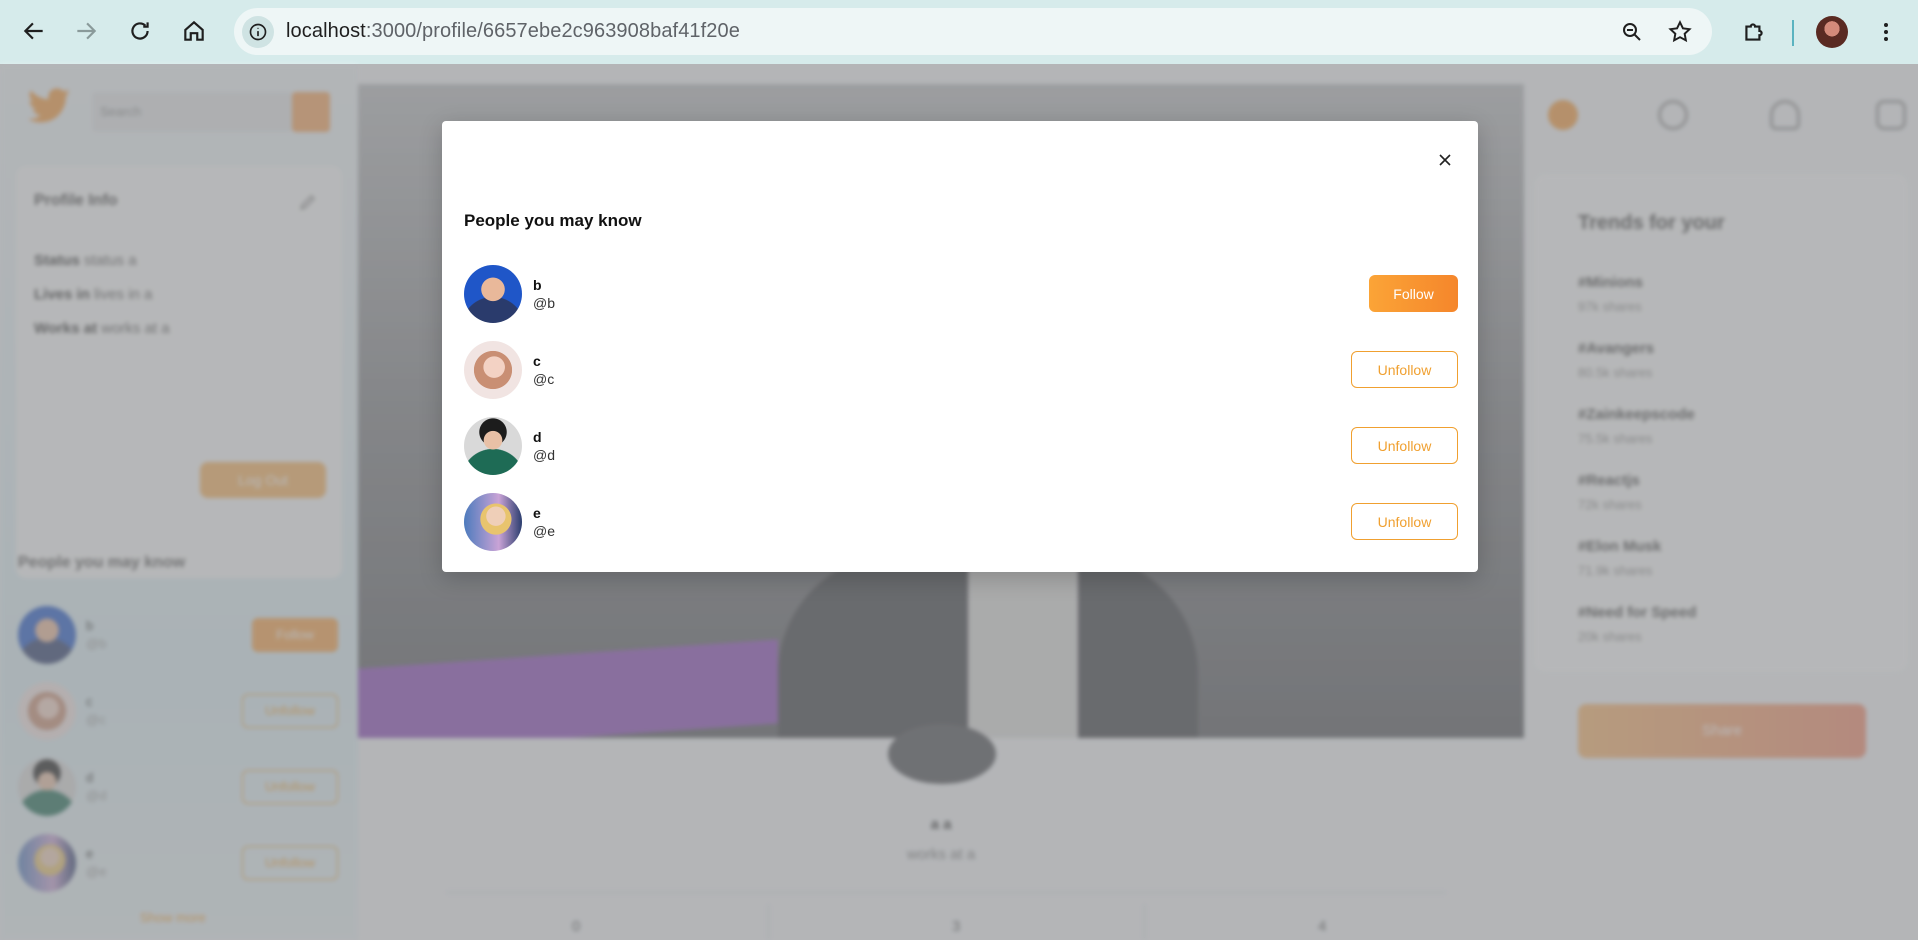  I want to click on browser-menu-button, so click(1886, 32).